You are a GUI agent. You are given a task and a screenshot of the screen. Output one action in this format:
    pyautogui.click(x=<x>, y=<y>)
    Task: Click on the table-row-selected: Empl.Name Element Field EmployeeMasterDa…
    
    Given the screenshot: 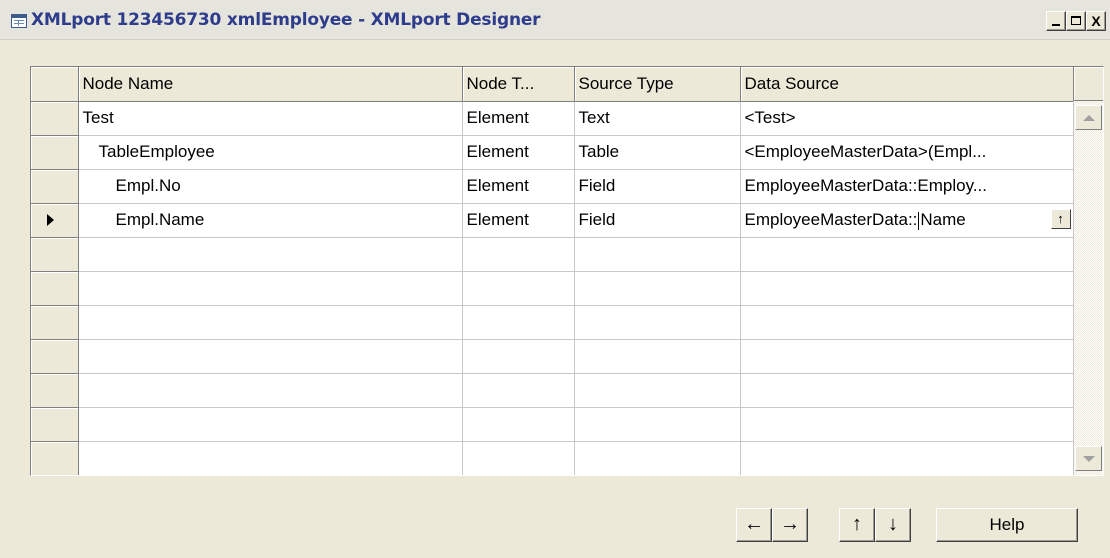 What is the action you would take?
    pyautogui.click(x=553, y=220)
    